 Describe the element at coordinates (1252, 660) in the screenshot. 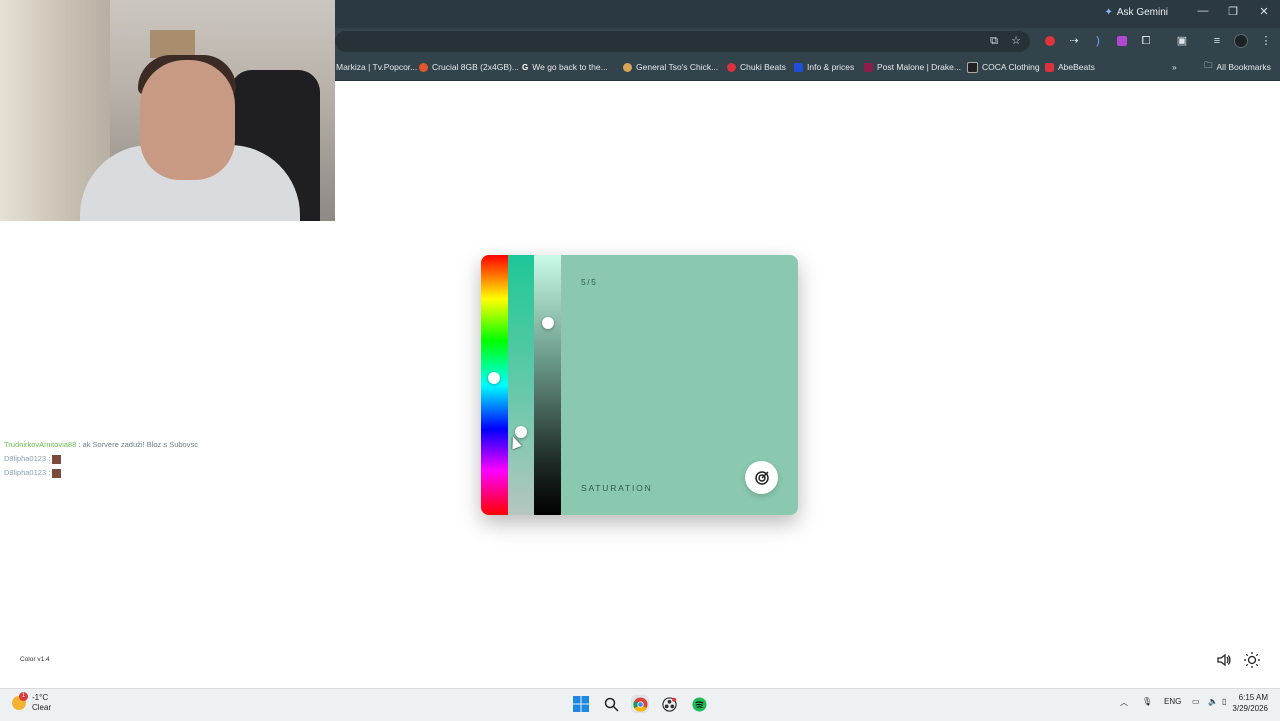

I see `theme-toggle-sun-icon` at that location.